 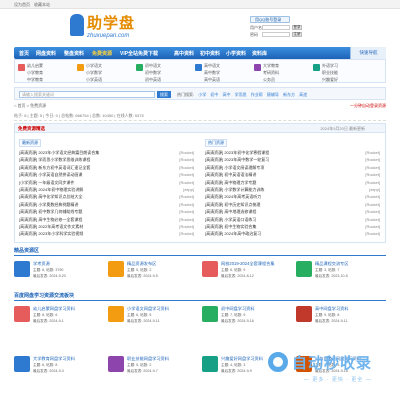 I want to click on sub-link: 考研资料, so click(x=271, y=73).